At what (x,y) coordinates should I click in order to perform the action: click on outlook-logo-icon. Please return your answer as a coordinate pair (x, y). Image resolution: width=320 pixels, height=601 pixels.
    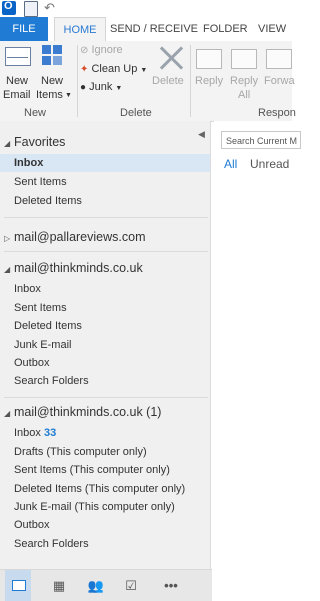
    Looking at the image, I should click on (9, 7).